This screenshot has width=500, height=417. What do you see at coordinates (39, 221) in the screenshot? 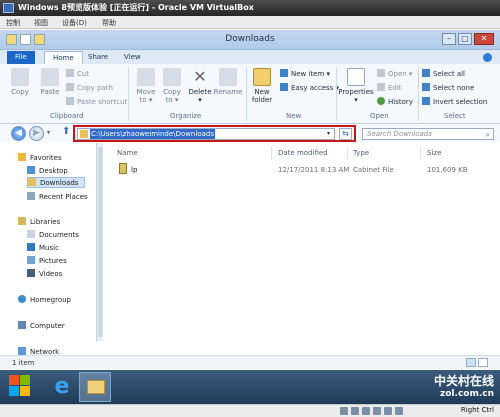
I see `nav-libraries: Libraries` at bounding box center [39, 221].